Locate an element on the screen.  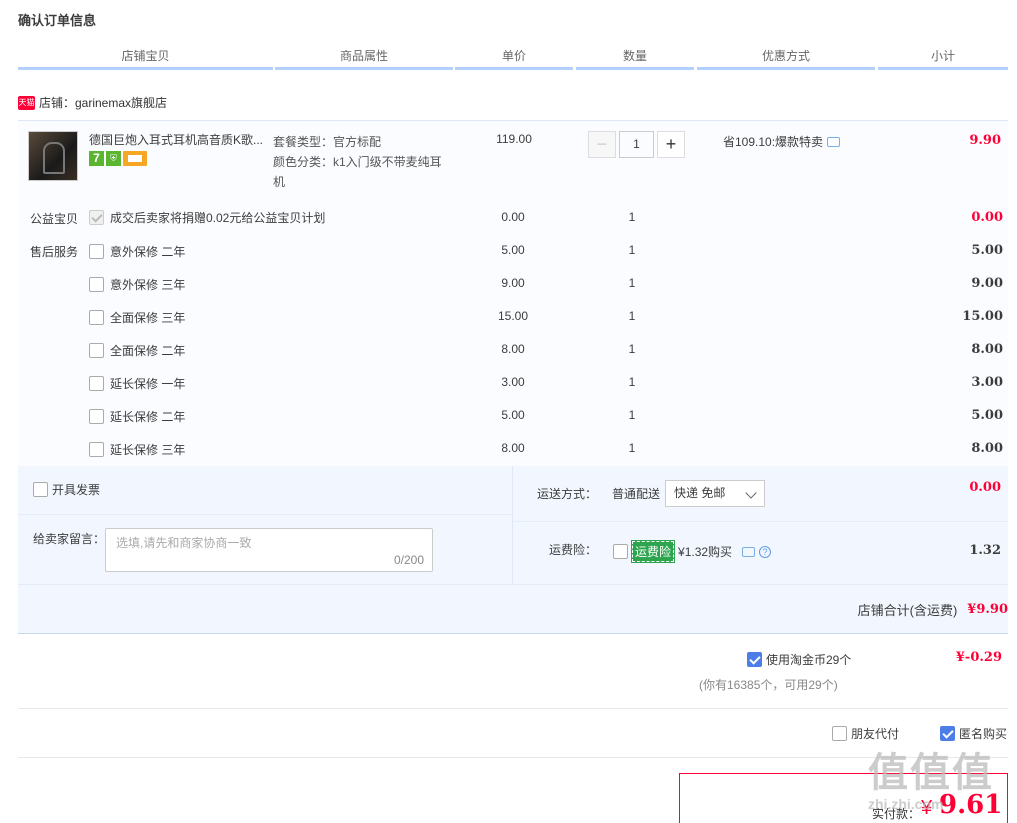
charity-price: 0.00 is located at coordinates (513, 217).